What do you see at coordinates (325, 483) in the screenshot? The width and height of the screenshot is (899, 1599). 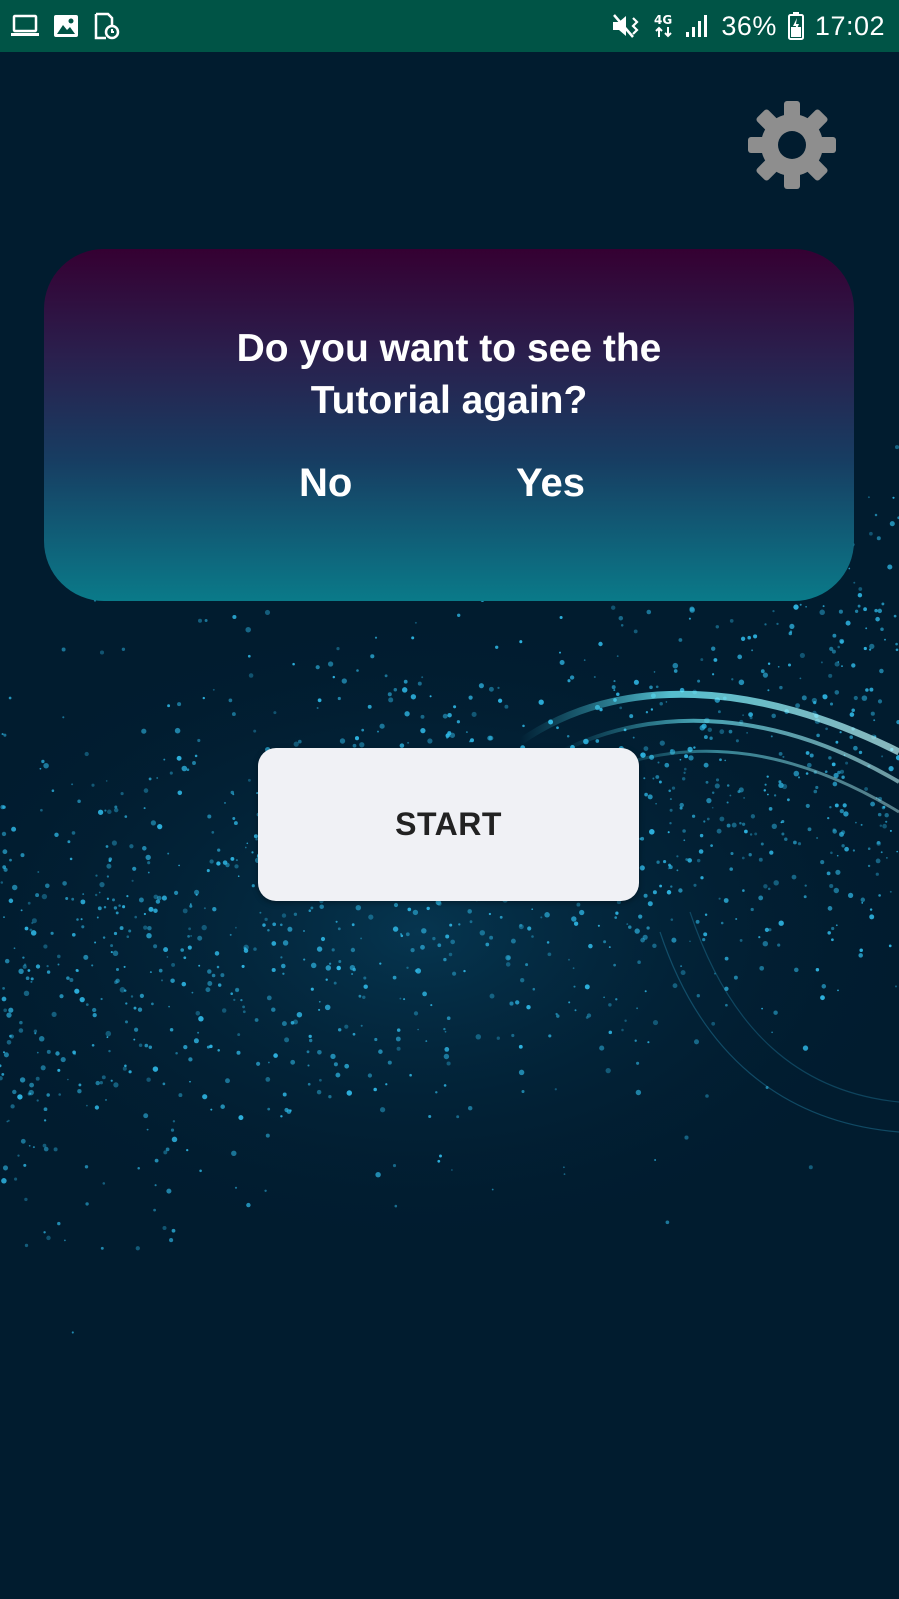 I see `no-button: No` at bounding box center [325, 483].